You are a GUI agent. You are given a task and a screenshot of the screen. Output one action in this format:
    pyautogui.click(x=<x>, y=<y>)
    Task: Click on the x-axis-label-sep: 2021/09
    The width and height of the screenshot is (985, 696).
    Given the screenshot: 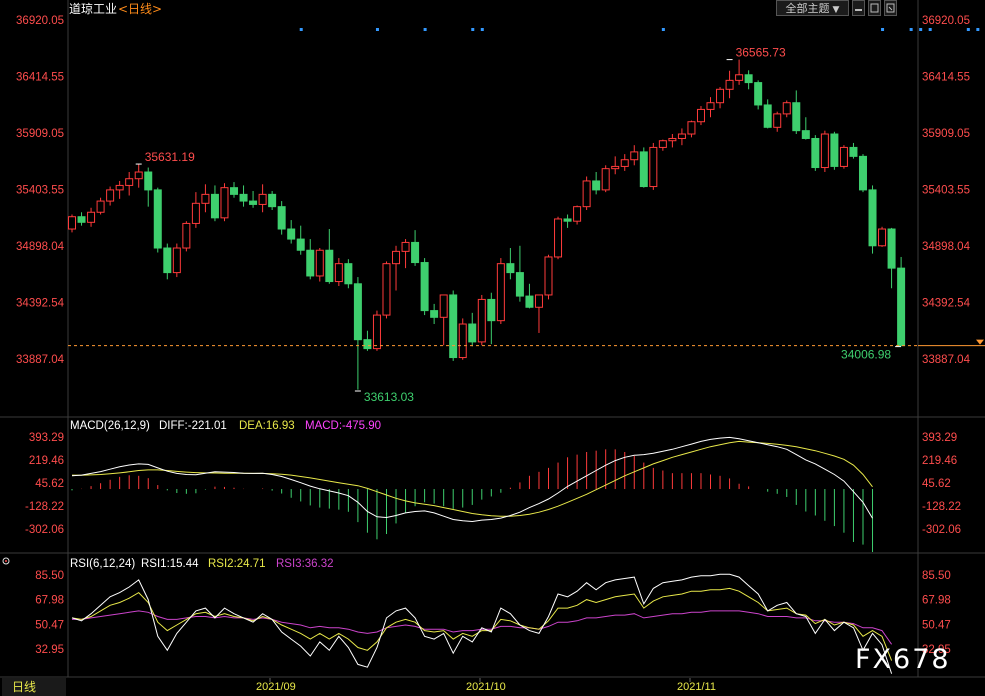 What is the action you would take?
    pyautogui.click(x=276, y=687)
    